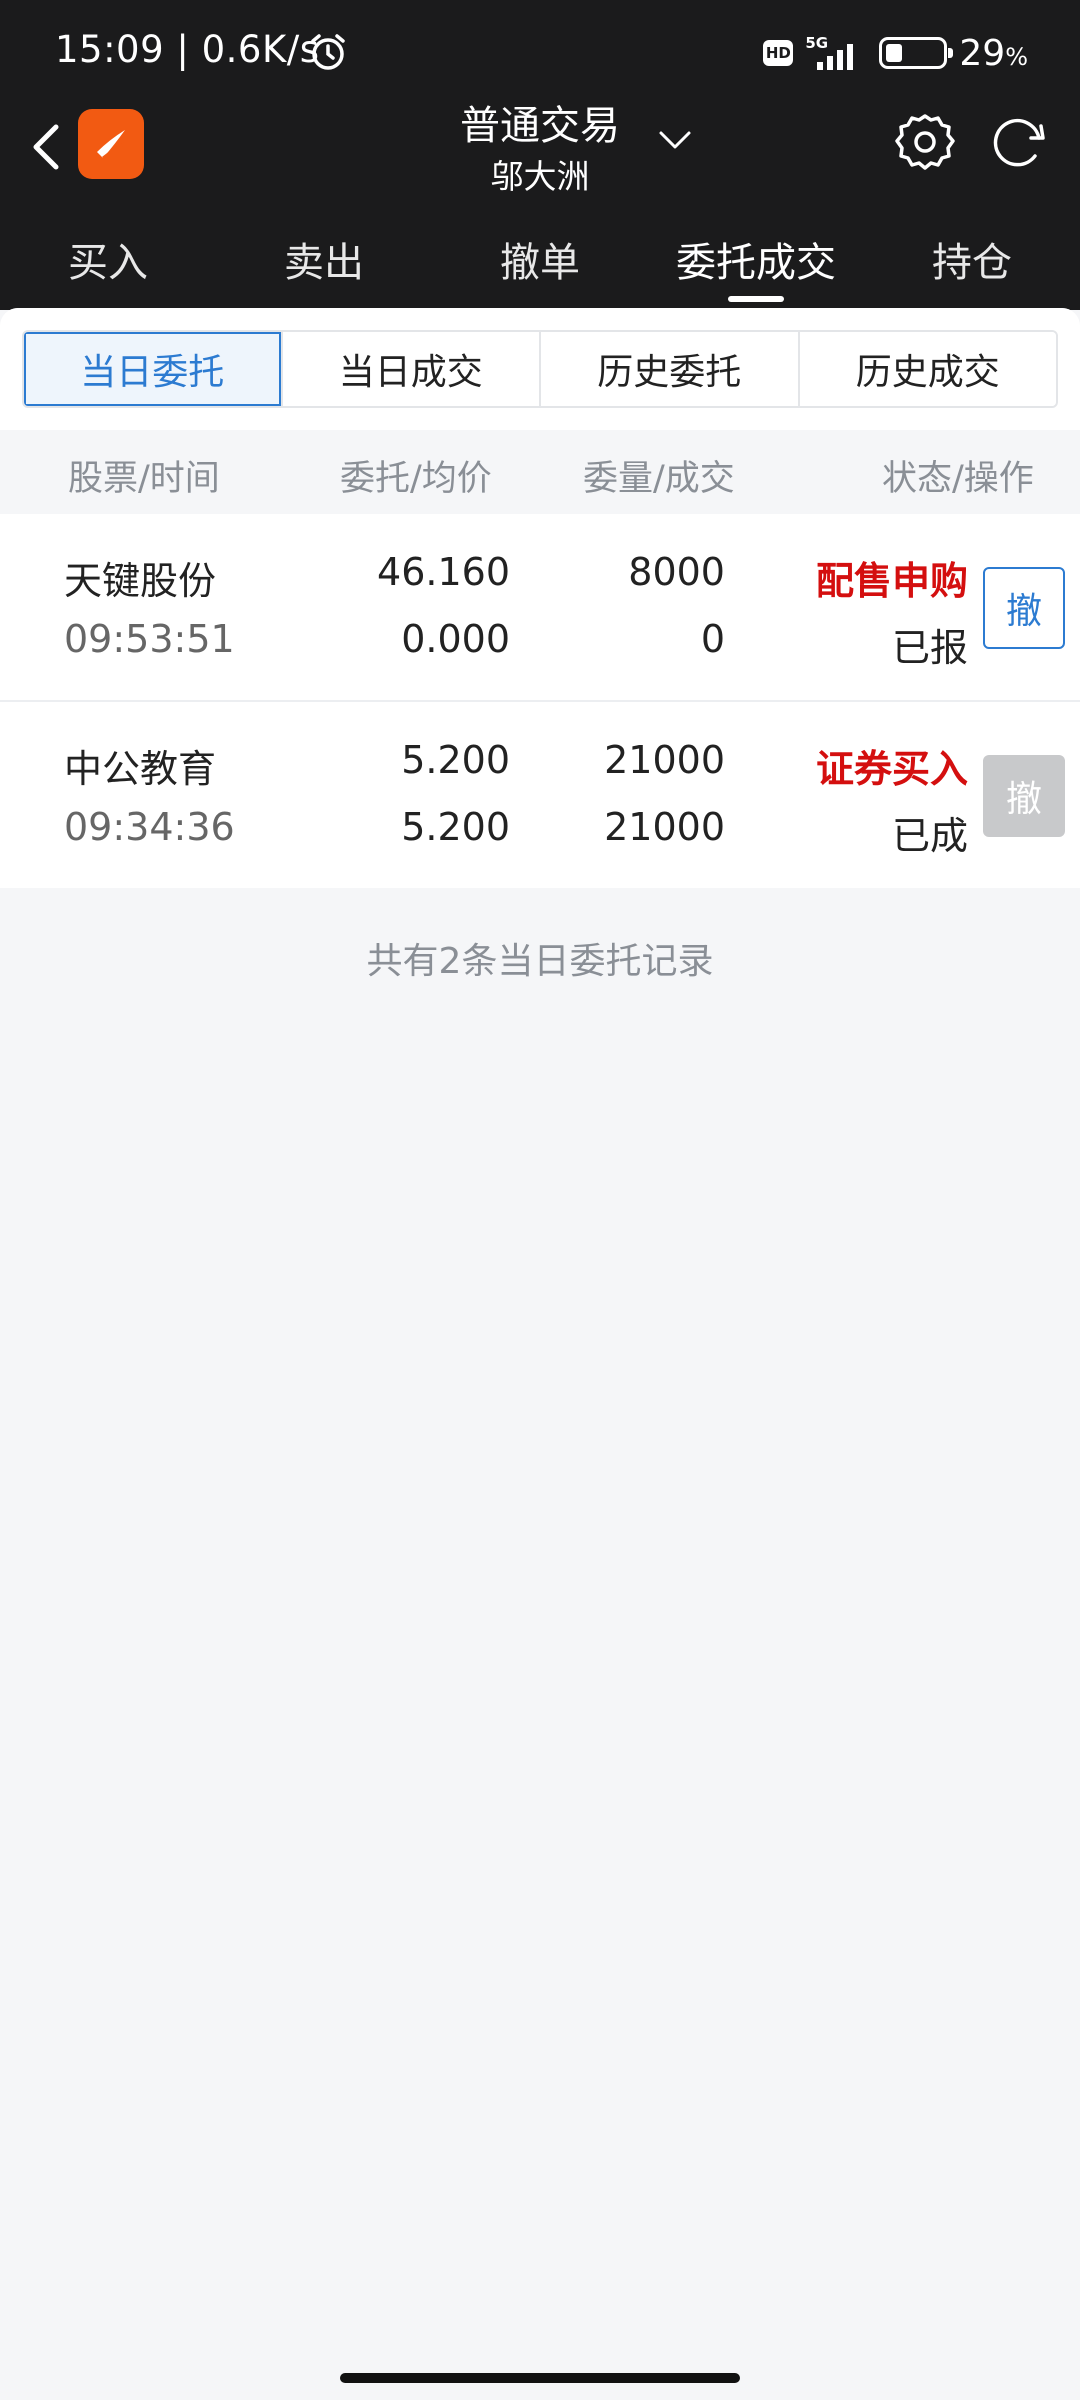  What do you see at coordinates (149, 827) in the screenshot?
I see `order-time: 09:34:36` at bounding box center [149, 827].